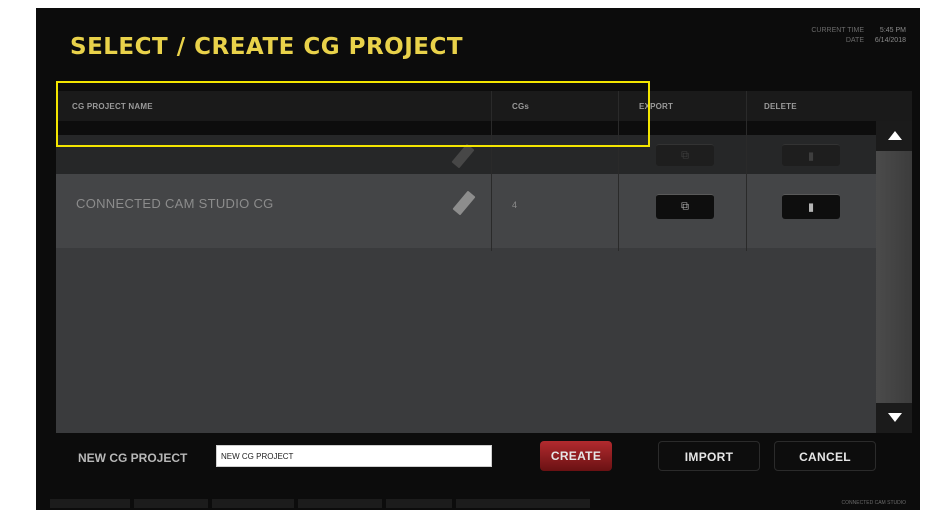  What do you see at coordinates (267, 47) in the screenshot?
I see `page-title: SELECT / CREATE CG PROJECT` at bounding box center [267, 47].